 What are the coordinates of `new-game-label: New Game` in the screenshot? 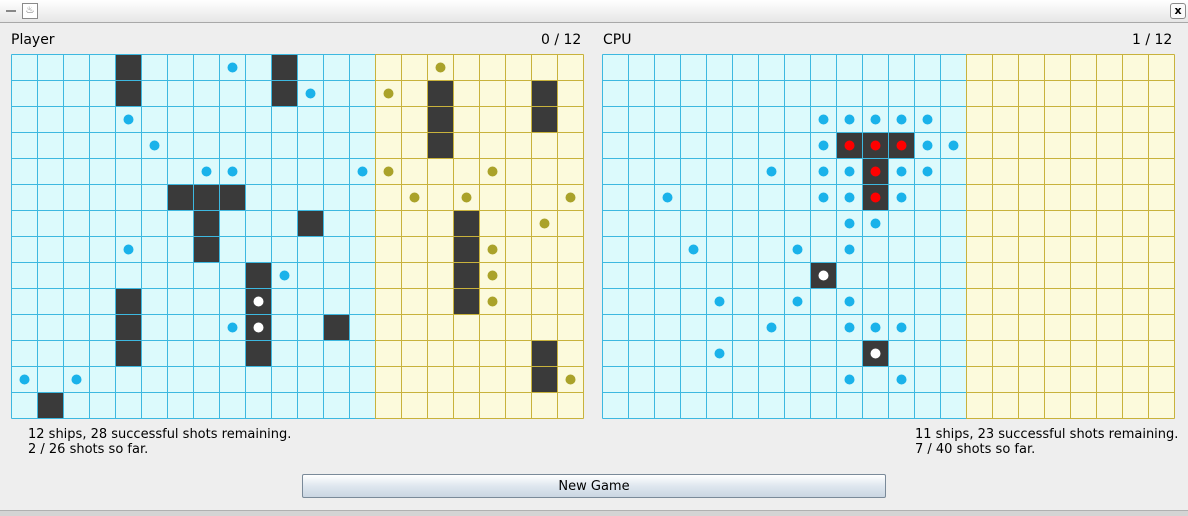 It's located at (594, 486).